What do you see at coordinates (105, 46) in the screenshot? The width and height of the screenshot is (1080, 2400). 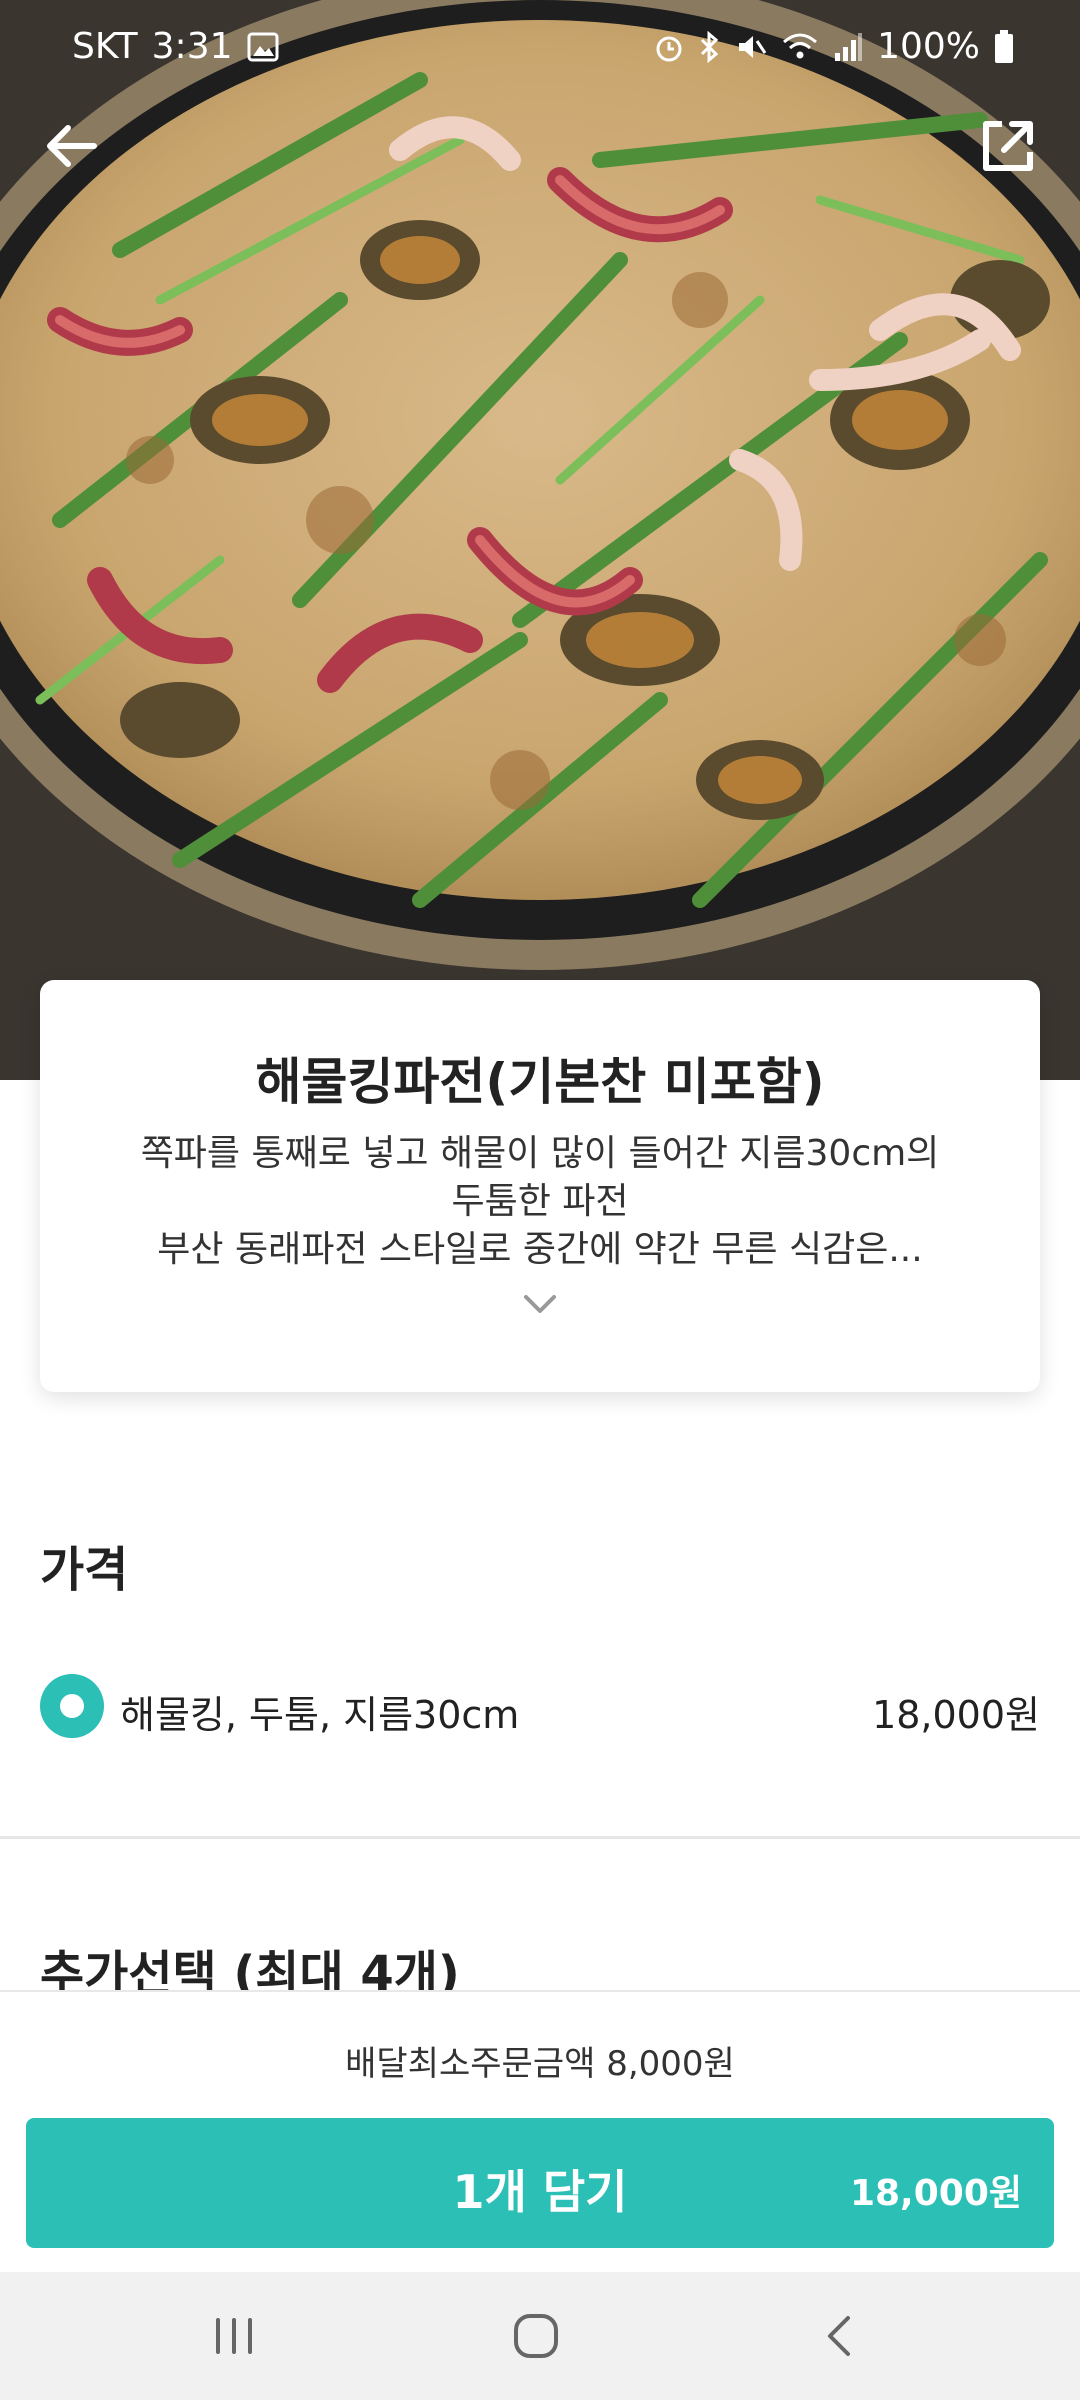 I see `carrier-text: SKT` at bounding box center [105, 46].